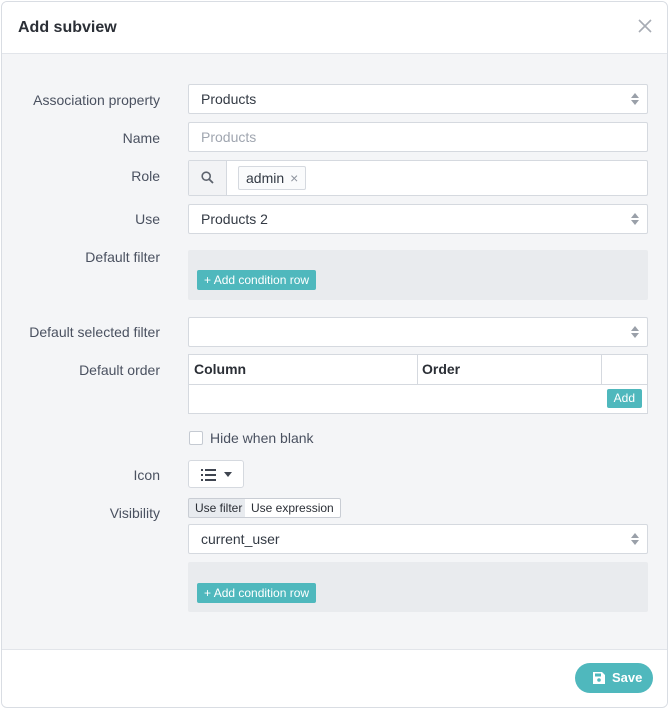 The height and width of the screenshot is (710, 670). I want to click on role-tag-admin: admin ×, so click(272, 178).